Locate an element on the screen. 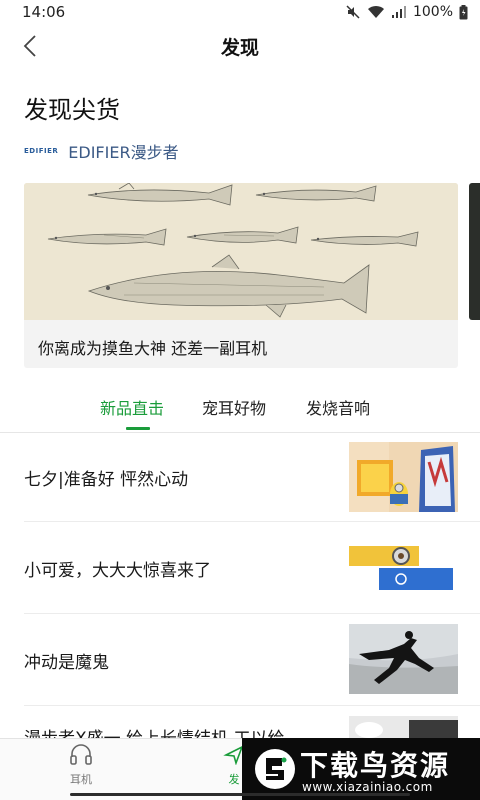 Image resolution: width=480 pixels, height=800 pixels. status-time: 14:06 is located at coordinates (44, 12).